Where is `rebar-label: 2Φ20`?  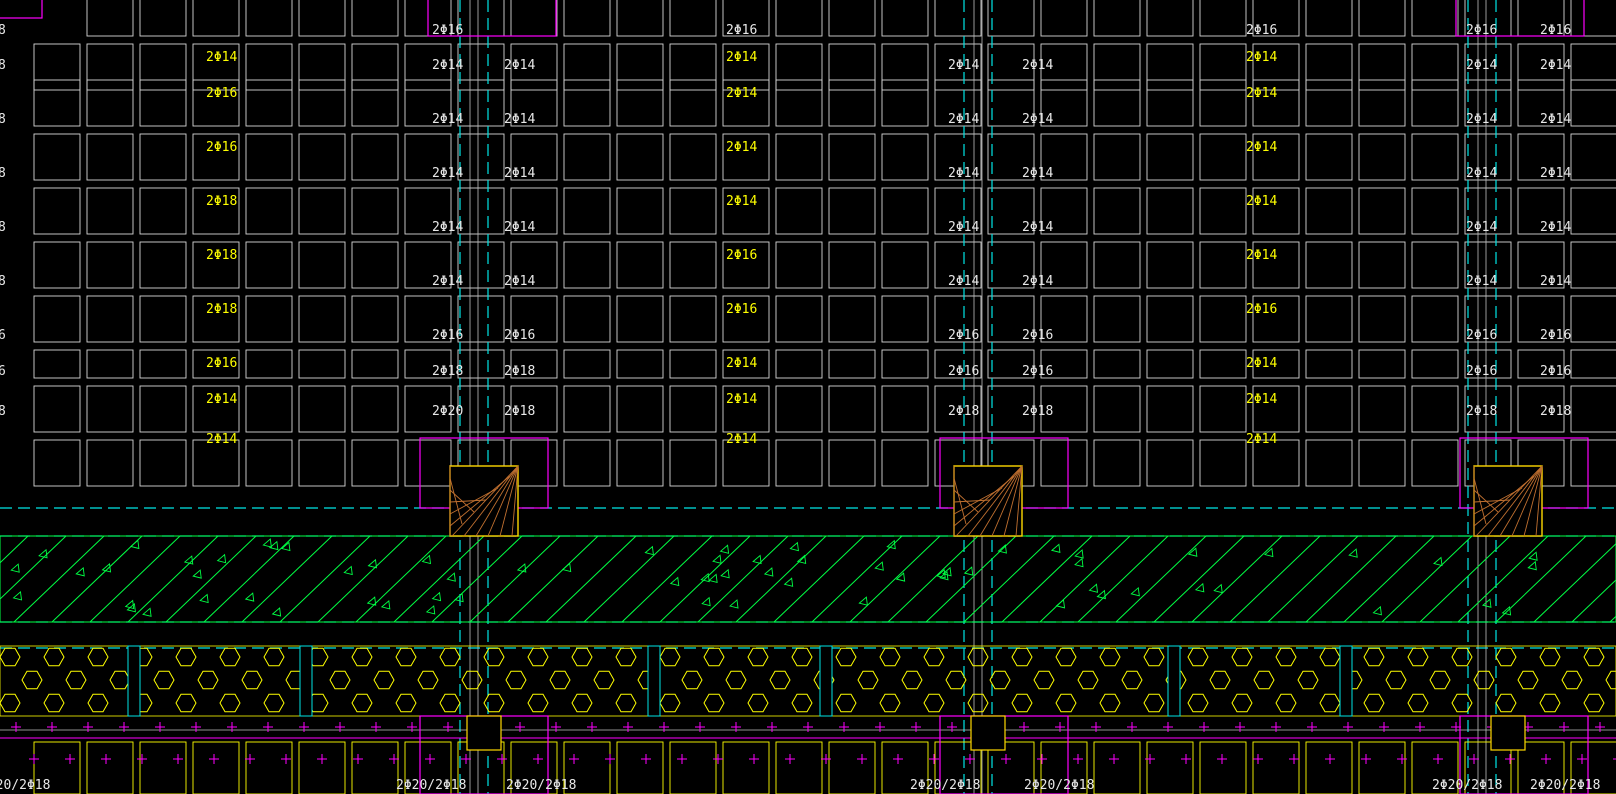
rebar-label: 2Φ20 is located at coordinates (447, 411).